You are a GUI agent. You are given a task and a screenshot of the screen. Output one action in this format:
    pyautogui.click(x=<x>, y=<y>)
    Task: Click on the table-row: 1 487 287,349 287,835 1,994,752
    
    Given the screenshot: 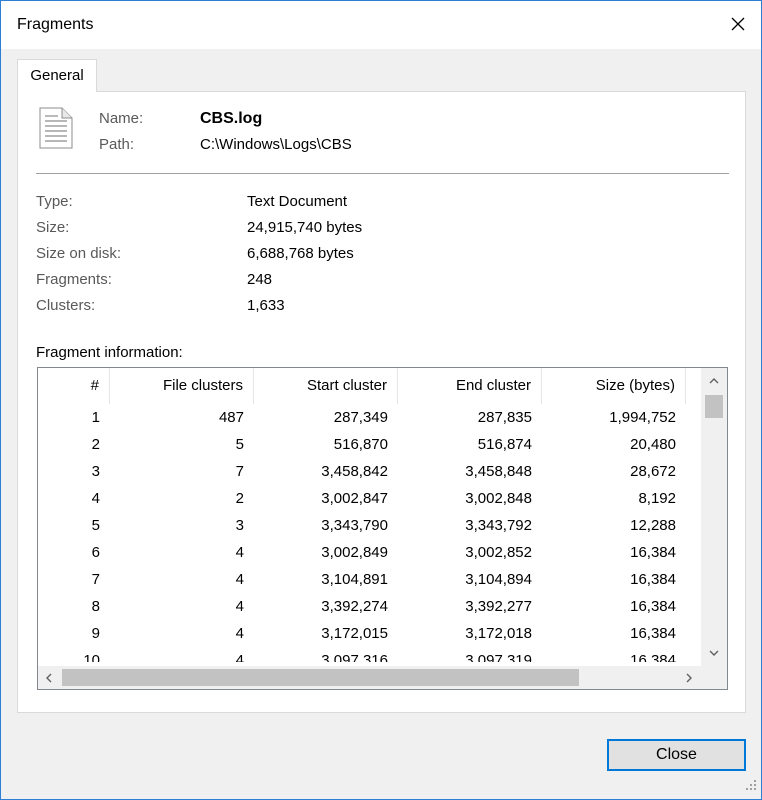 What is the action you would take?
    pyautogui.click(x=369, y=417)
    